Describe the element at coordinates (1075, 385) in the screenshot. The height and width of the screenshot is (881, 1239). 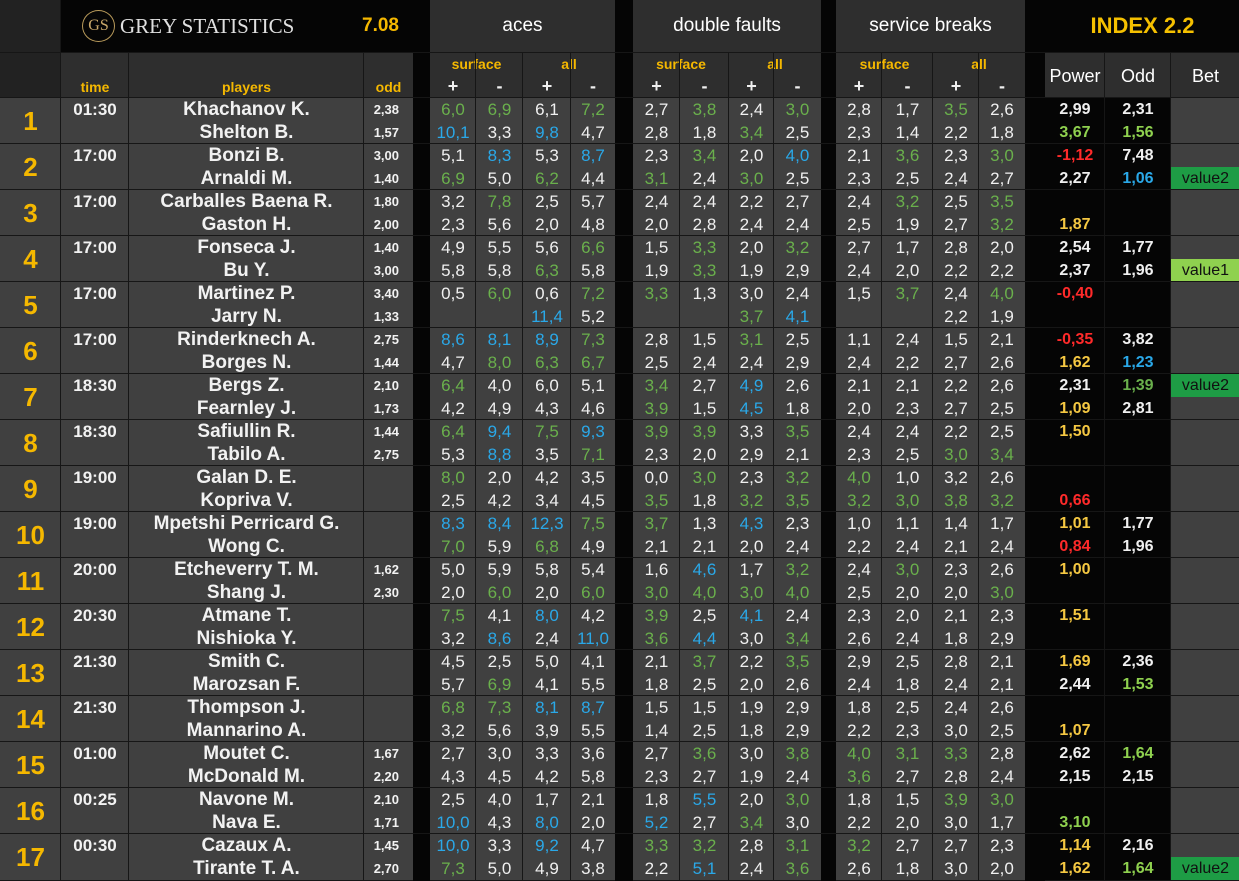
I see `power-value: 2,31` at that location.